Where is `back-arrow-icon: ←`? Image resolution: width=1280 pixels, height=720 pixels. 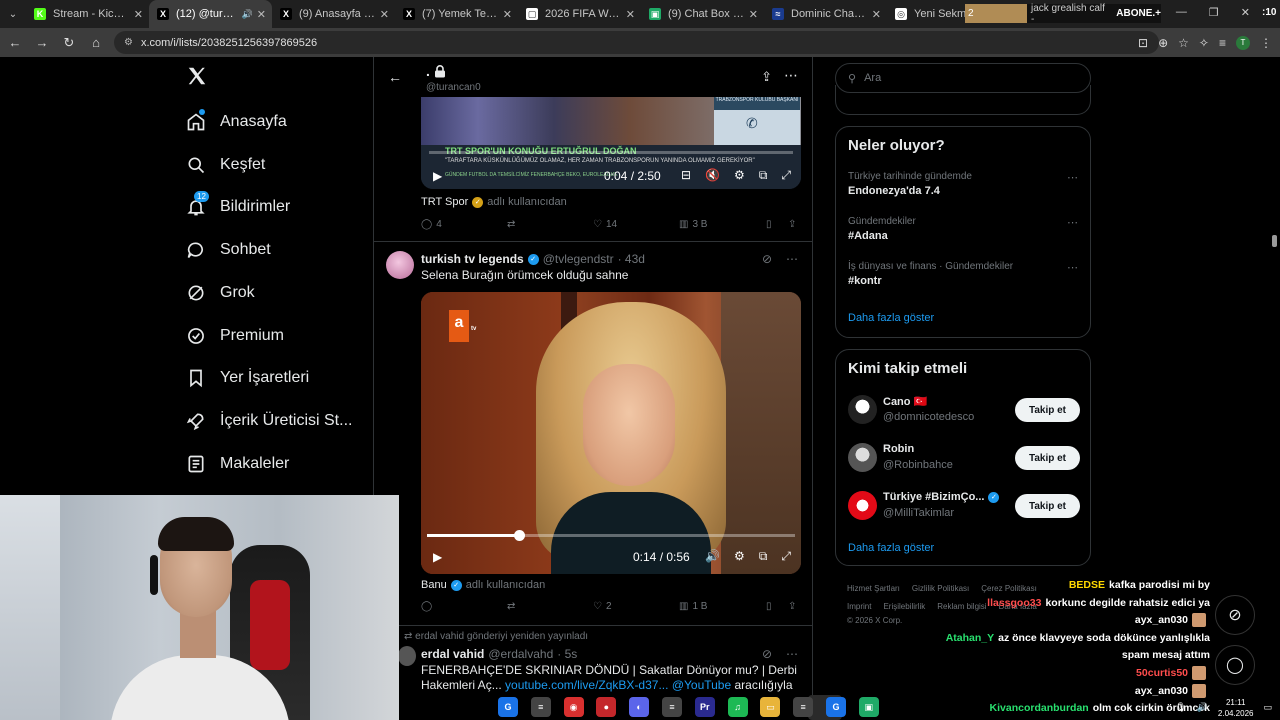 back-arrow-icon: ← is located at coordinates (395, 77).